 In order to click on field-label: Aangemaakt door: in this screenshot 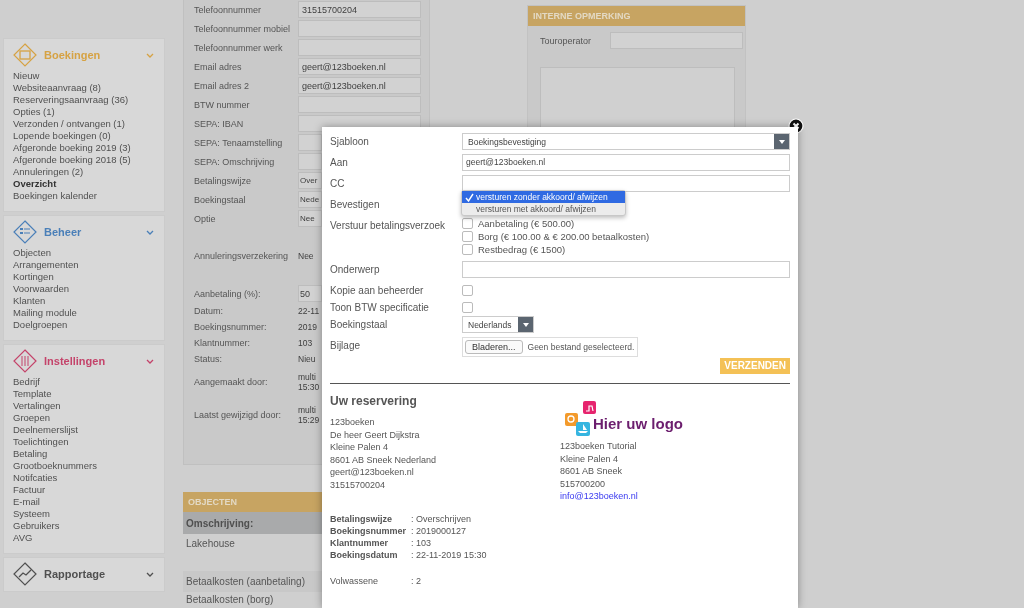, I will do `click(231, 382)`.